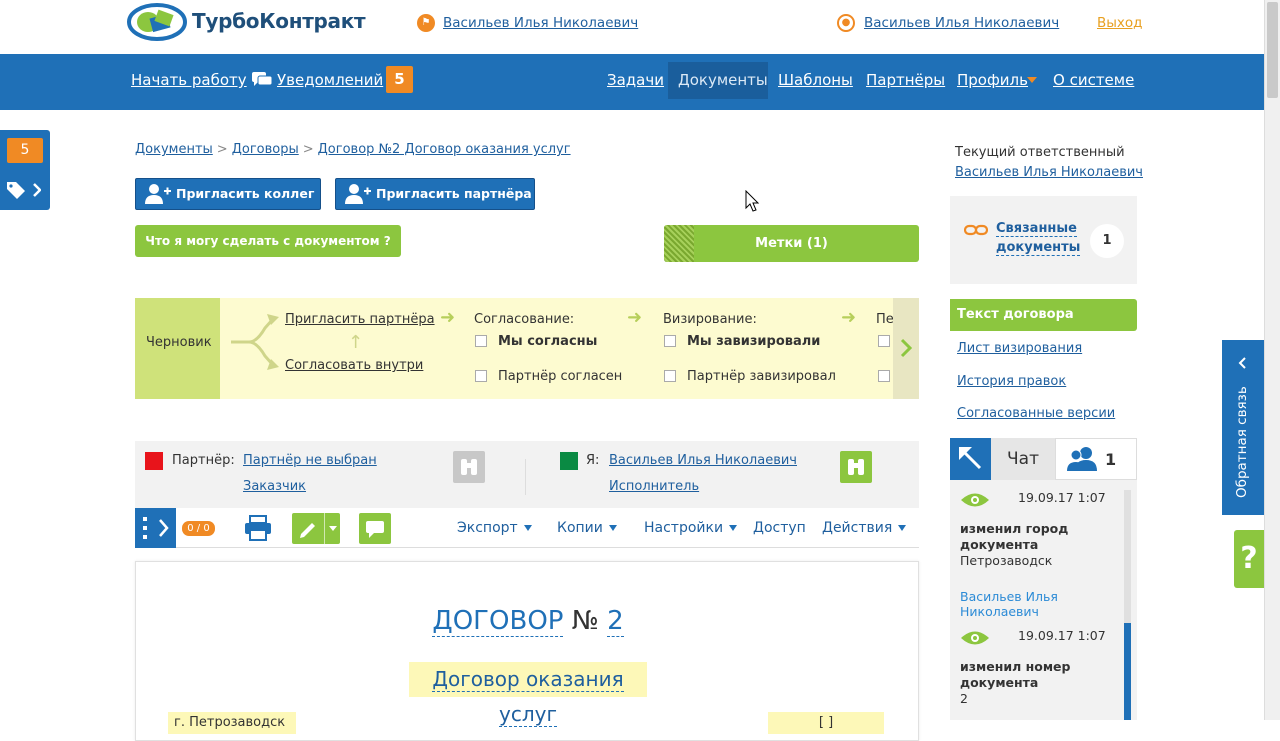 The image size is (1280, 741). Describe the element at coordinates (268, 241) in the screenshot. I see `what-can-i-do-button: Что я могу сделать с документом ?` at that location.